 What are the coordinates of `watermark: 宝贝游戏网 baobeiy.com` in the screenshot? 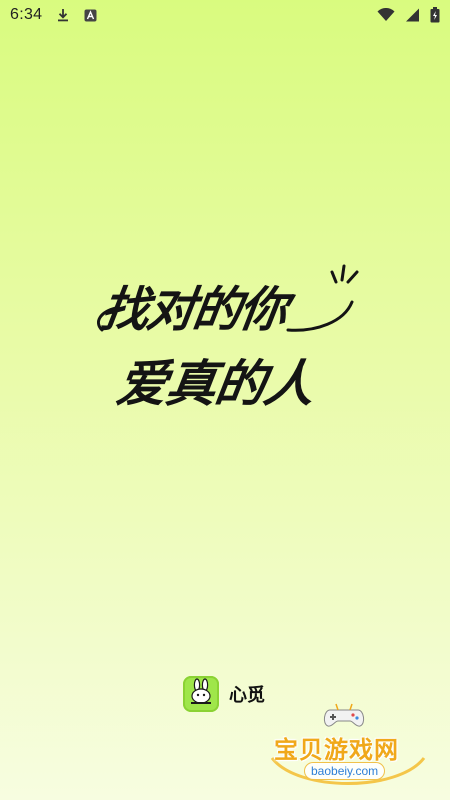 It's located at (348, 747).